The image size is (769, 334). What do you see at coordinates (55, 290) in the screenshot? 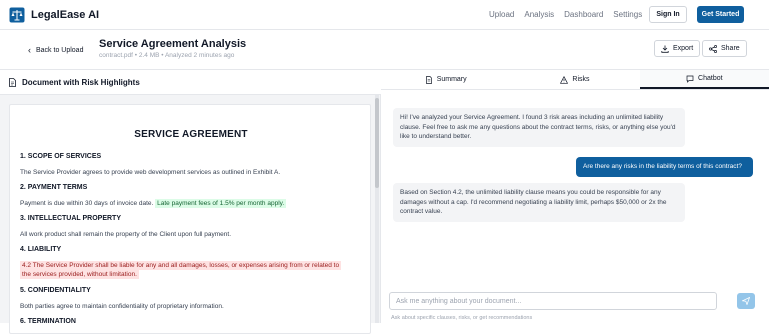
I see `section-heading: 5. CONFIDENTIALITY` at bounding box center [55, 290].